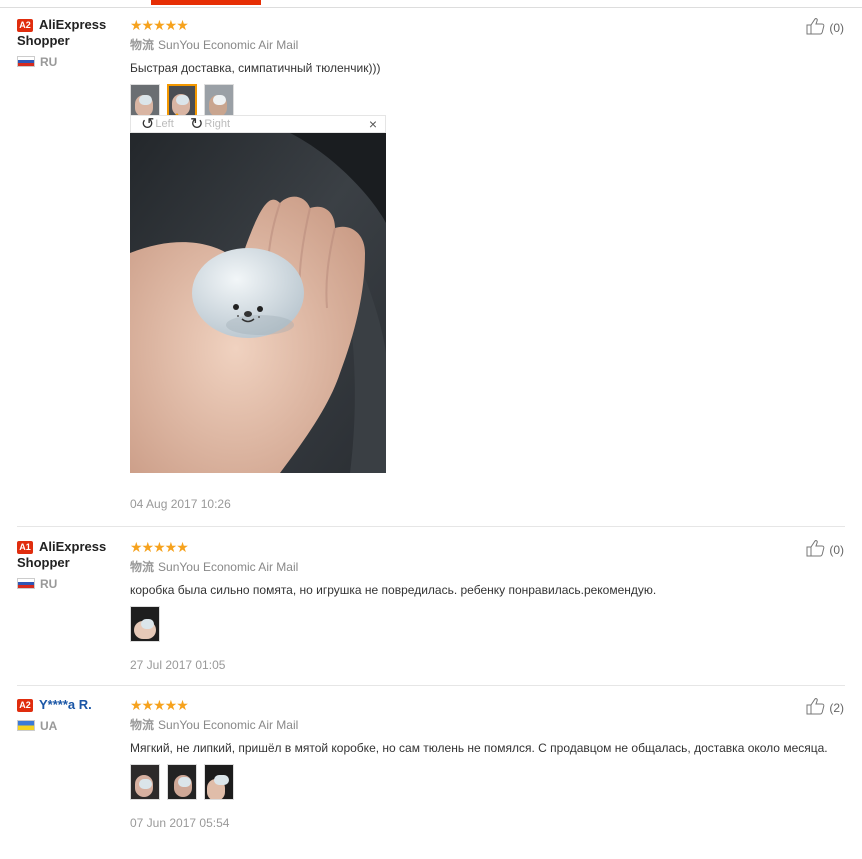 The width and height of the screenshot is (862, 859). Describe the element at coordinates (71, 555) in the screenshot. I see `reviewer-name: A1 AliExpress Shopper` at that location.